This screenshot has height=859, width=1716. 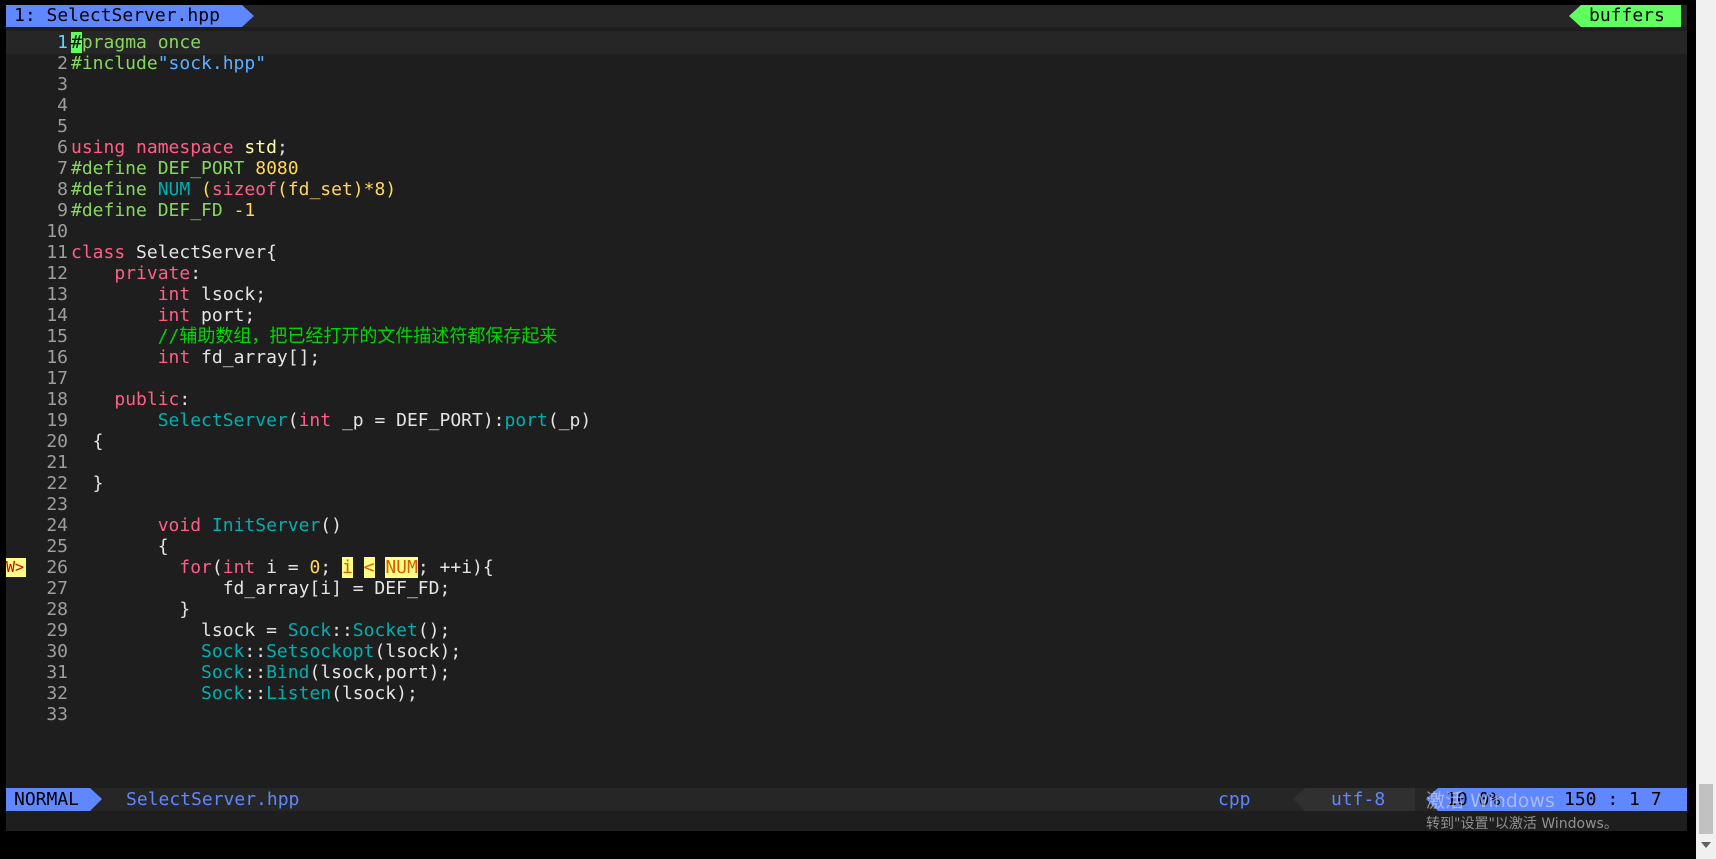 I want to click on code-line: 22 }, so click(x=846, y=483).